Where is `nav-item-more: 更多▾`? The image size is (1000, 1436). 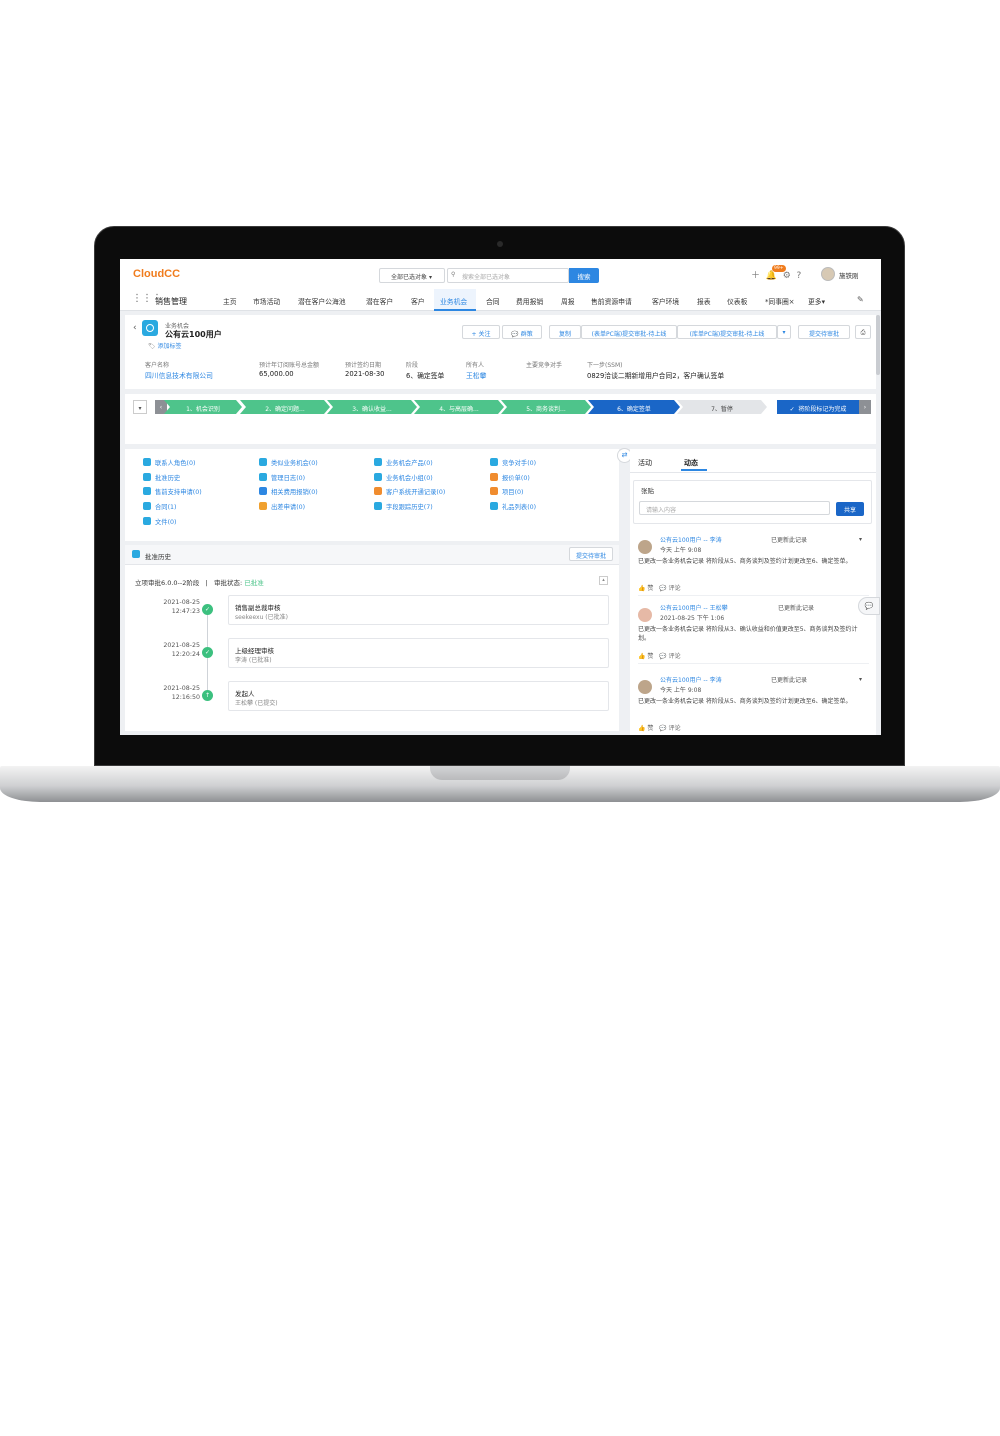 nav-item-more: 更多▾ is located at coordinates (816, 301).